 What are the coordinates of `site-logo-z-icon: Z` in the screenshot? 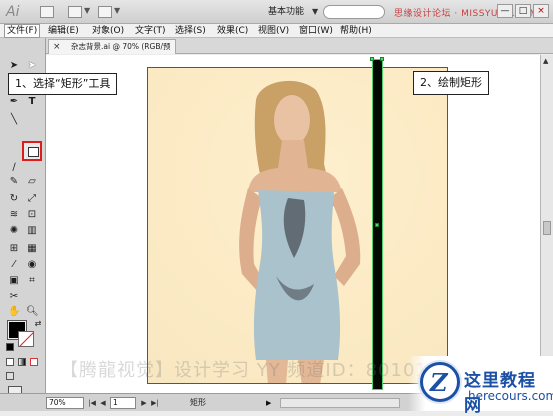 It's located at (439, 382).